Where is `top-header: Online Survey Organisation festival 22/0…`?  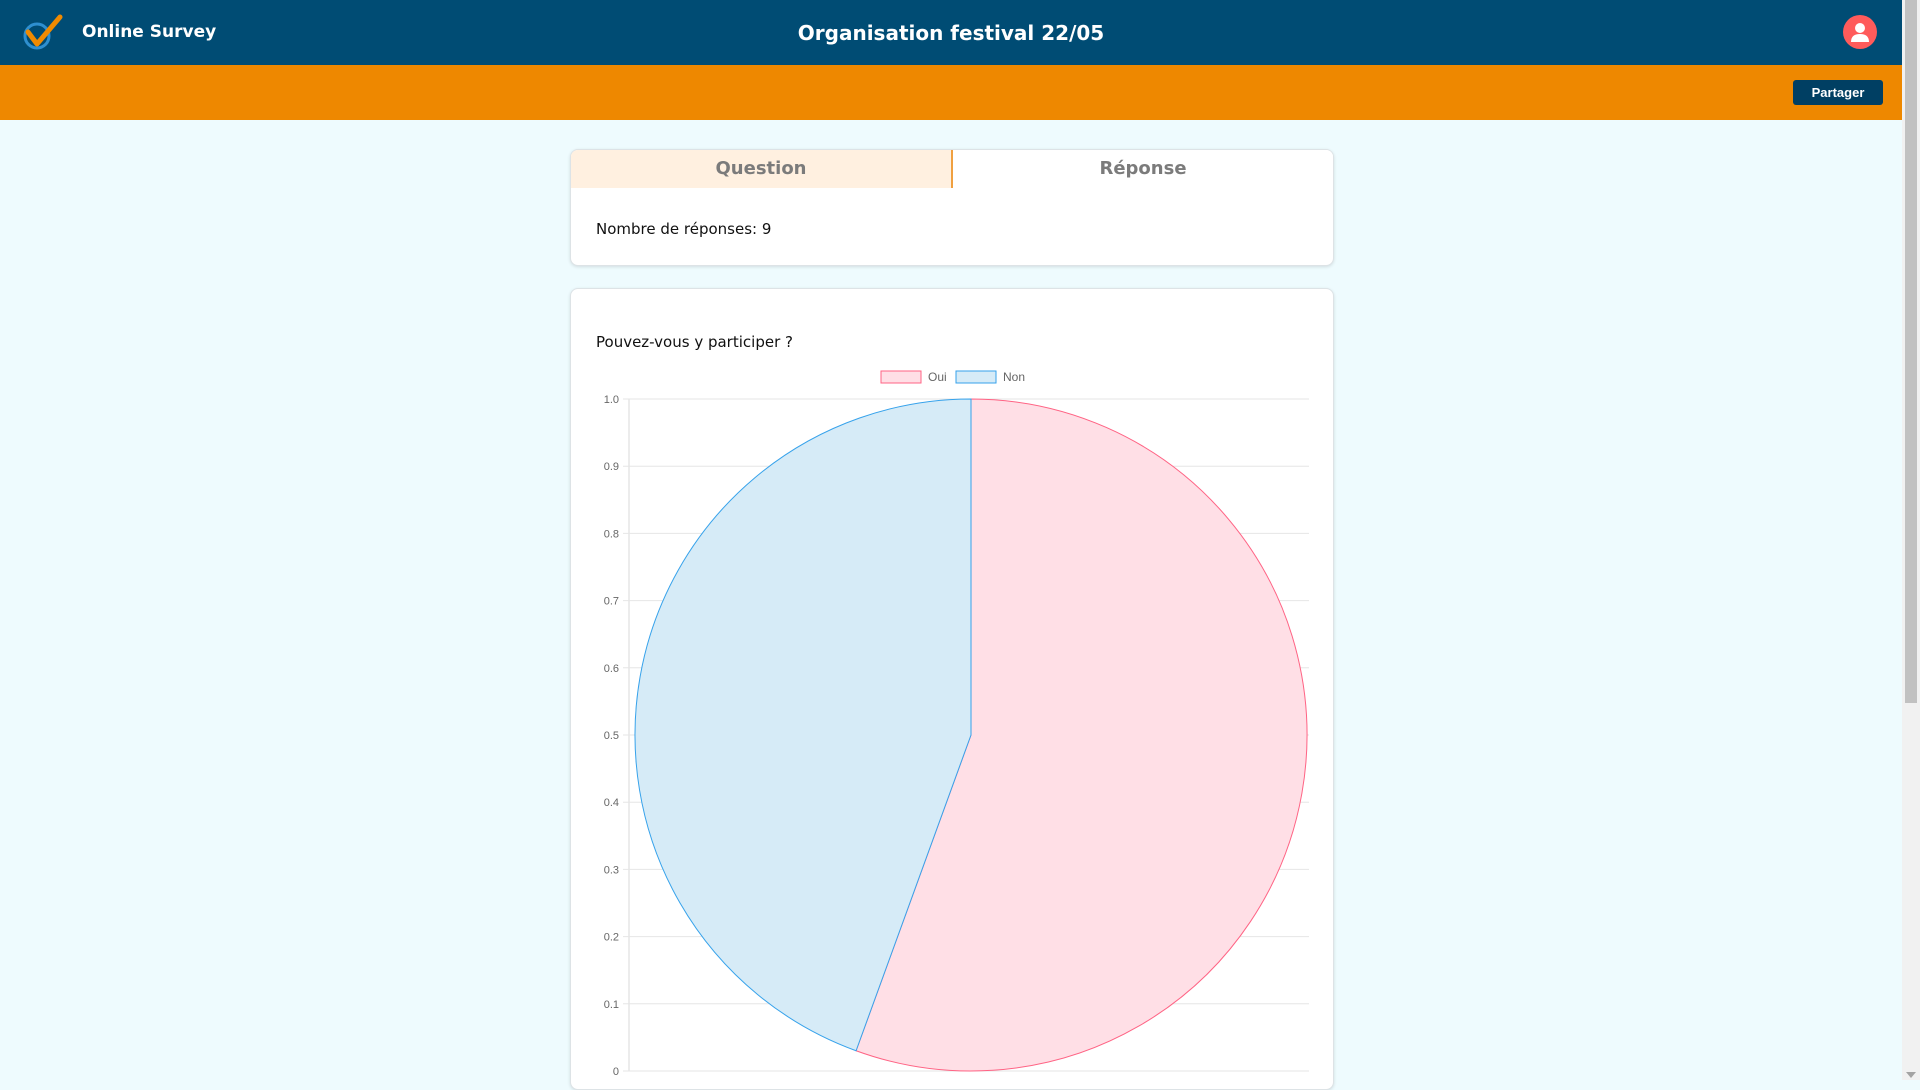
top-header: Online Survey Organisation festival 22/0… is located at coordinates (951, 32).